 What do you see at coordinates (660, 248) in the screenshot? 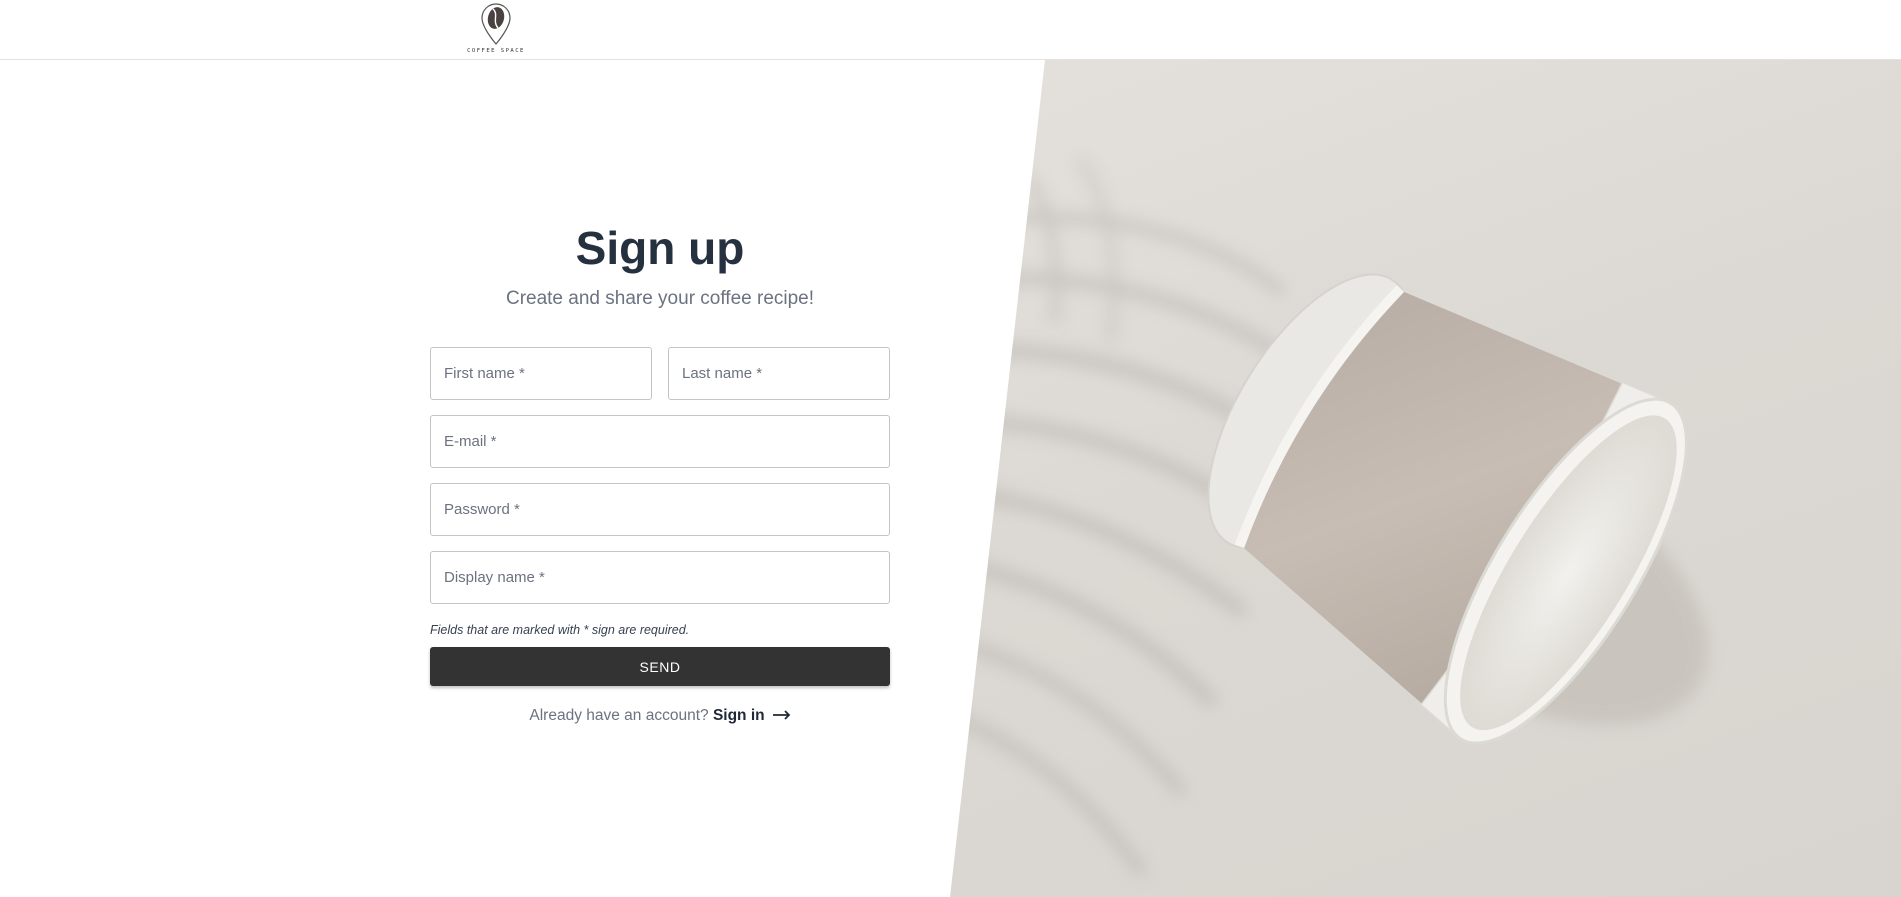
I see `page-title: Sign up` at bounding box center [660, 248].